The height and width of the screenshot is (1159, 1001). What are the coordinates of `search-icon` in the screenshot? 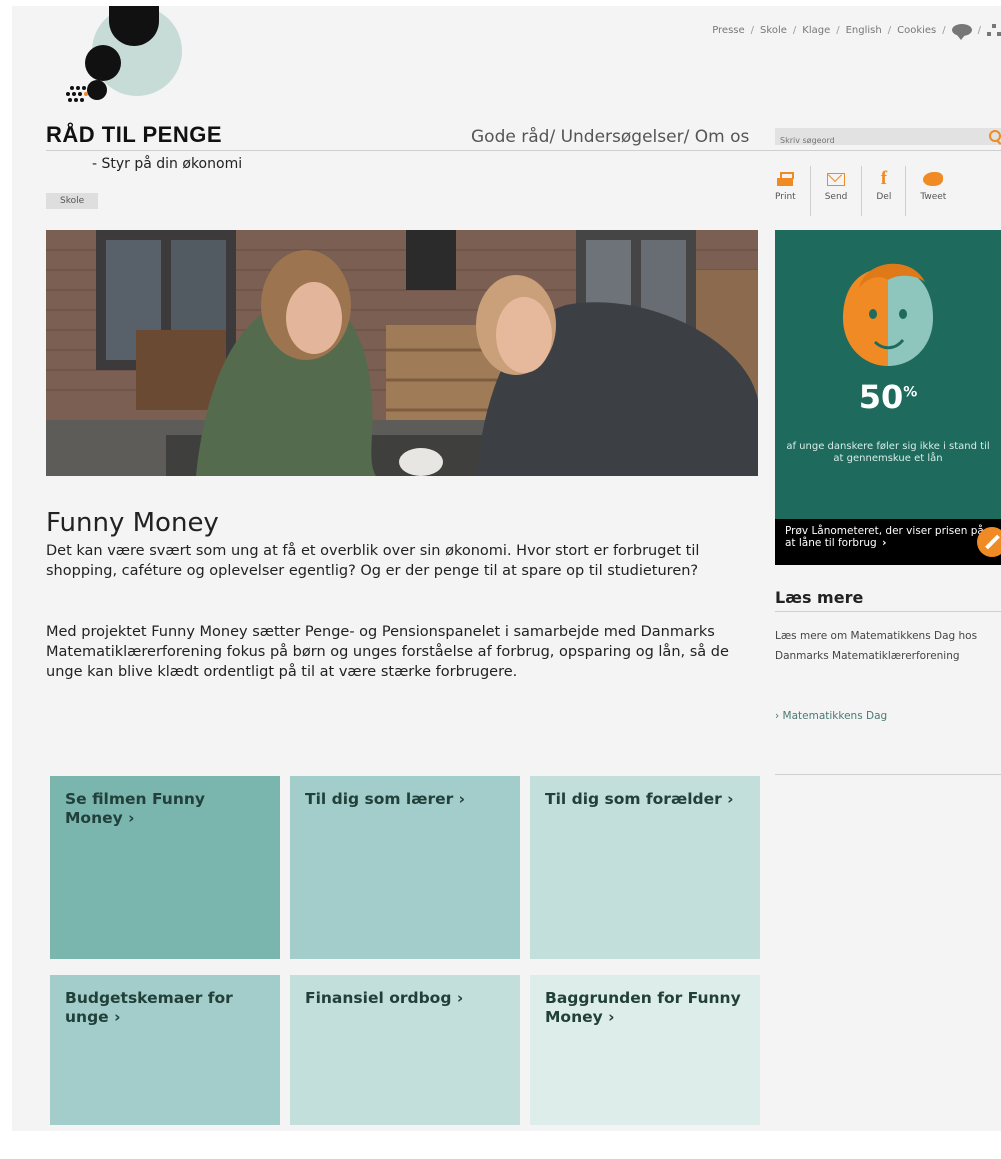 It's located at (995, 136).